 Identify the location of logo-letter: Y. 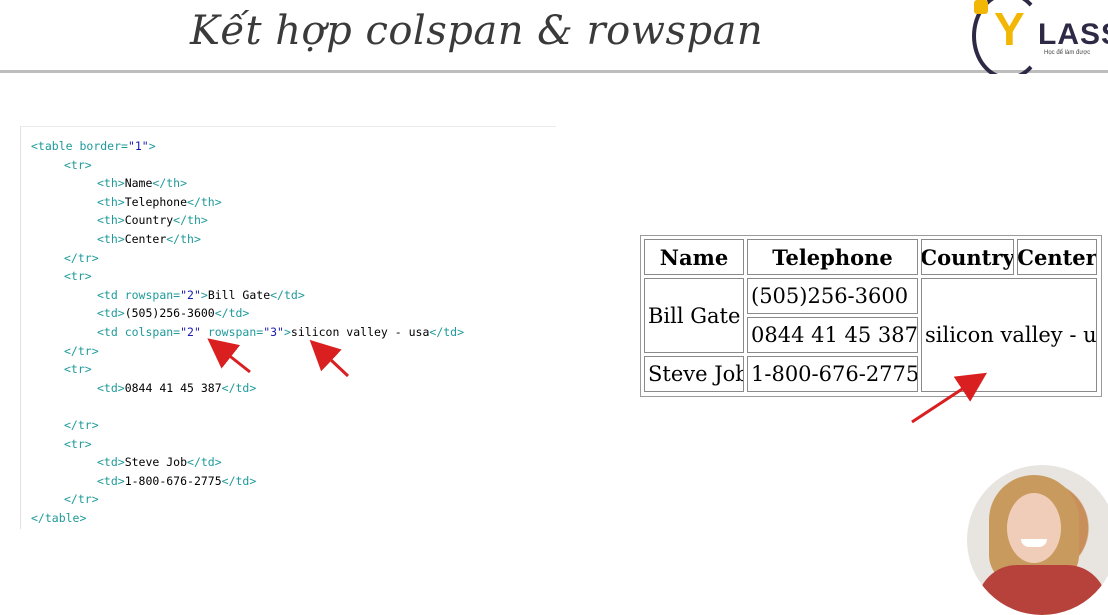
(1009, 29).